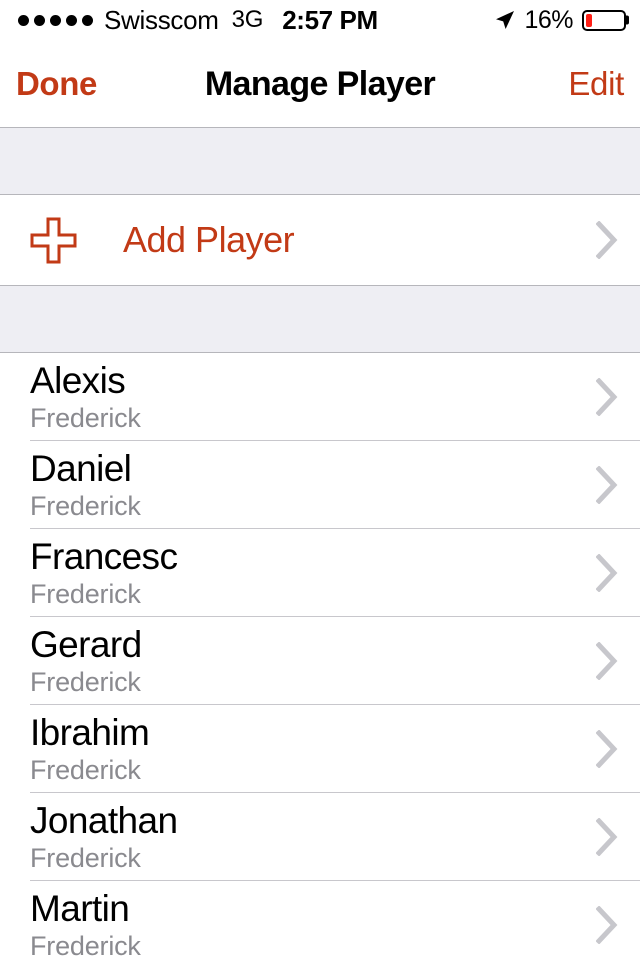 The width and height of the screenshot is (640, 960). I want to click on player-name-block: Francesc Frederick, so click(104, 572).